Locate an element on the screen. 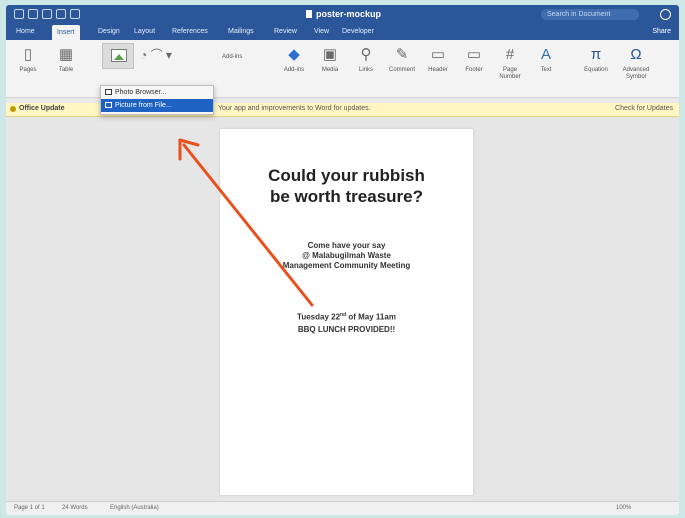 This screenshot has height=518, width=685. photo-browser-icon is located at coordinates (108, 92).